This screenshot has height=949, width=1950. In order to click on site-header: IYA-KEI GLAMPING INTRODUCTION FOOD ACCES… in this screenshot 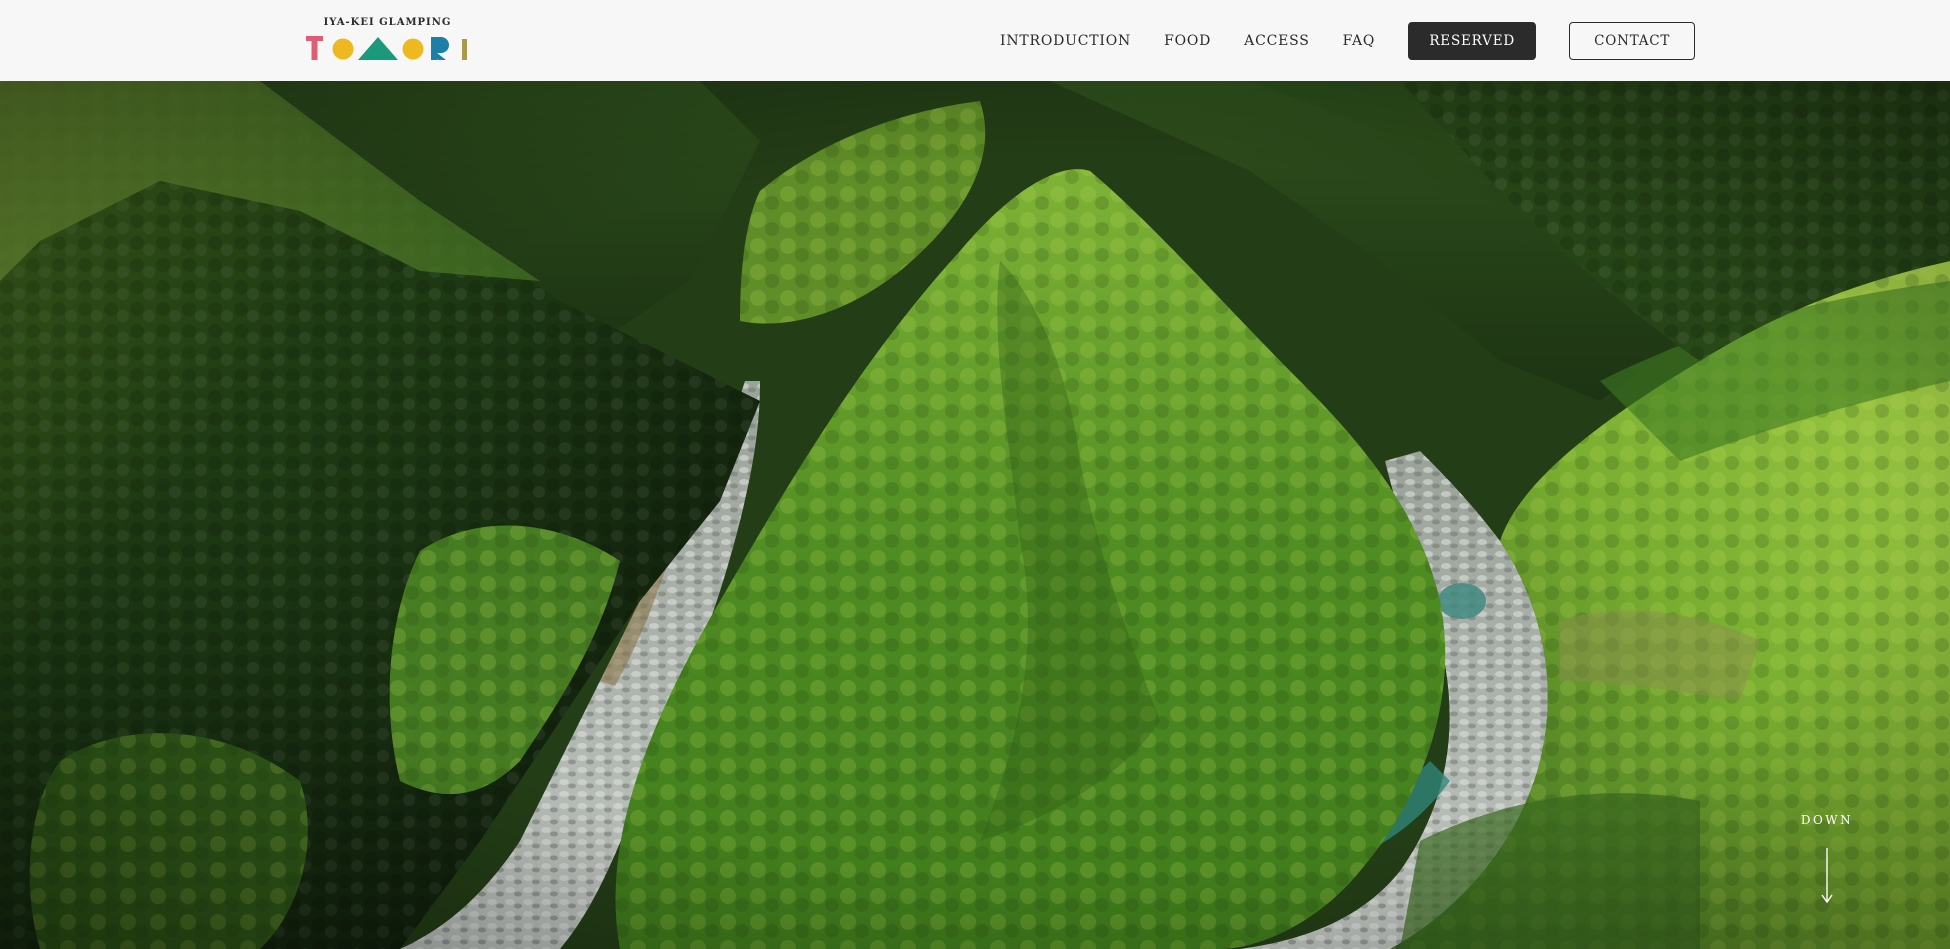, I will do `click(975, 40)`.